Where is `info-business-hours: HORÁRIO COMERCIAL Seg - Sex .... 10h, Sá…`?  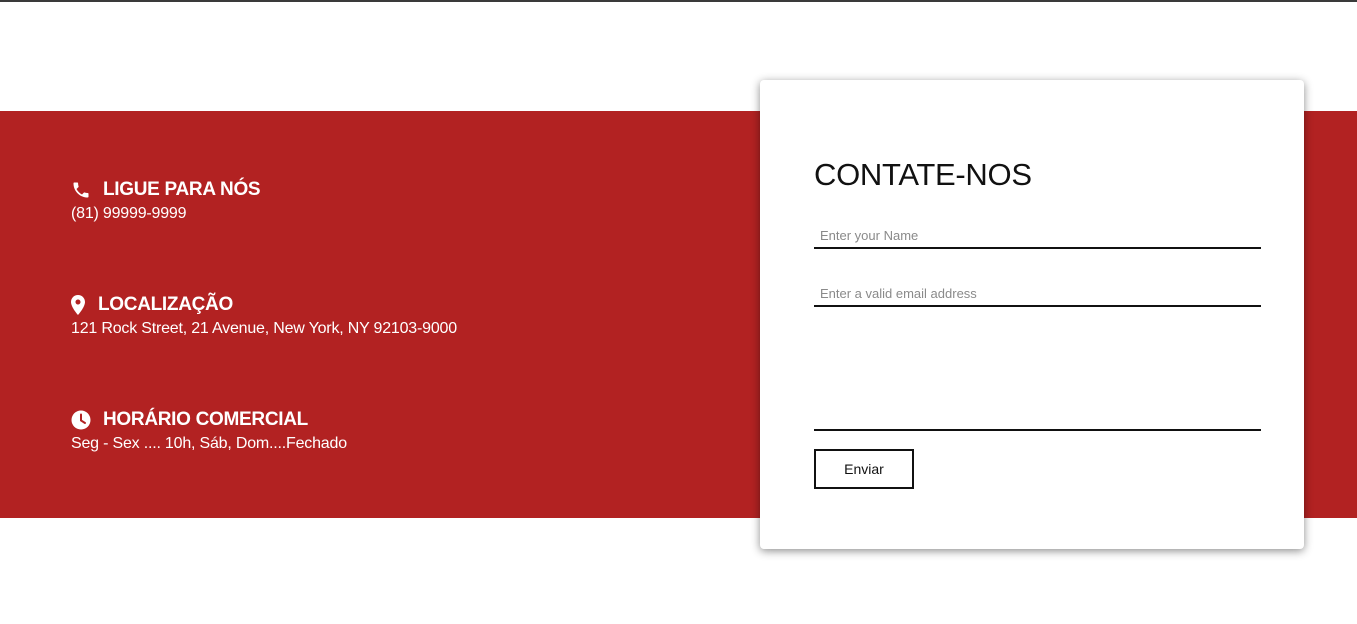
info-business-hours: HORÁRIO COMERCIAL Seg - Sex .... 10h, Sá… is located at coordinates (209, 430).